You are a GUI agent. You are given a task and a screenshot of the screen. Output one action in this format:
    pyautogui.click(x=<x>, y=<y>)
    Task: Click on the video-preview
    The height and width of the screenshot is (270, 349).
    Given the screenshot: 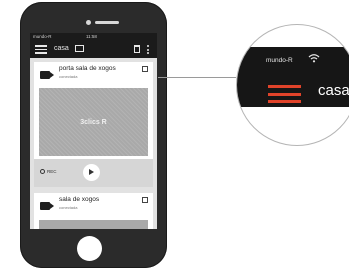 What is the action you would take?
    pyautogui.click(x=93, y=224)
    